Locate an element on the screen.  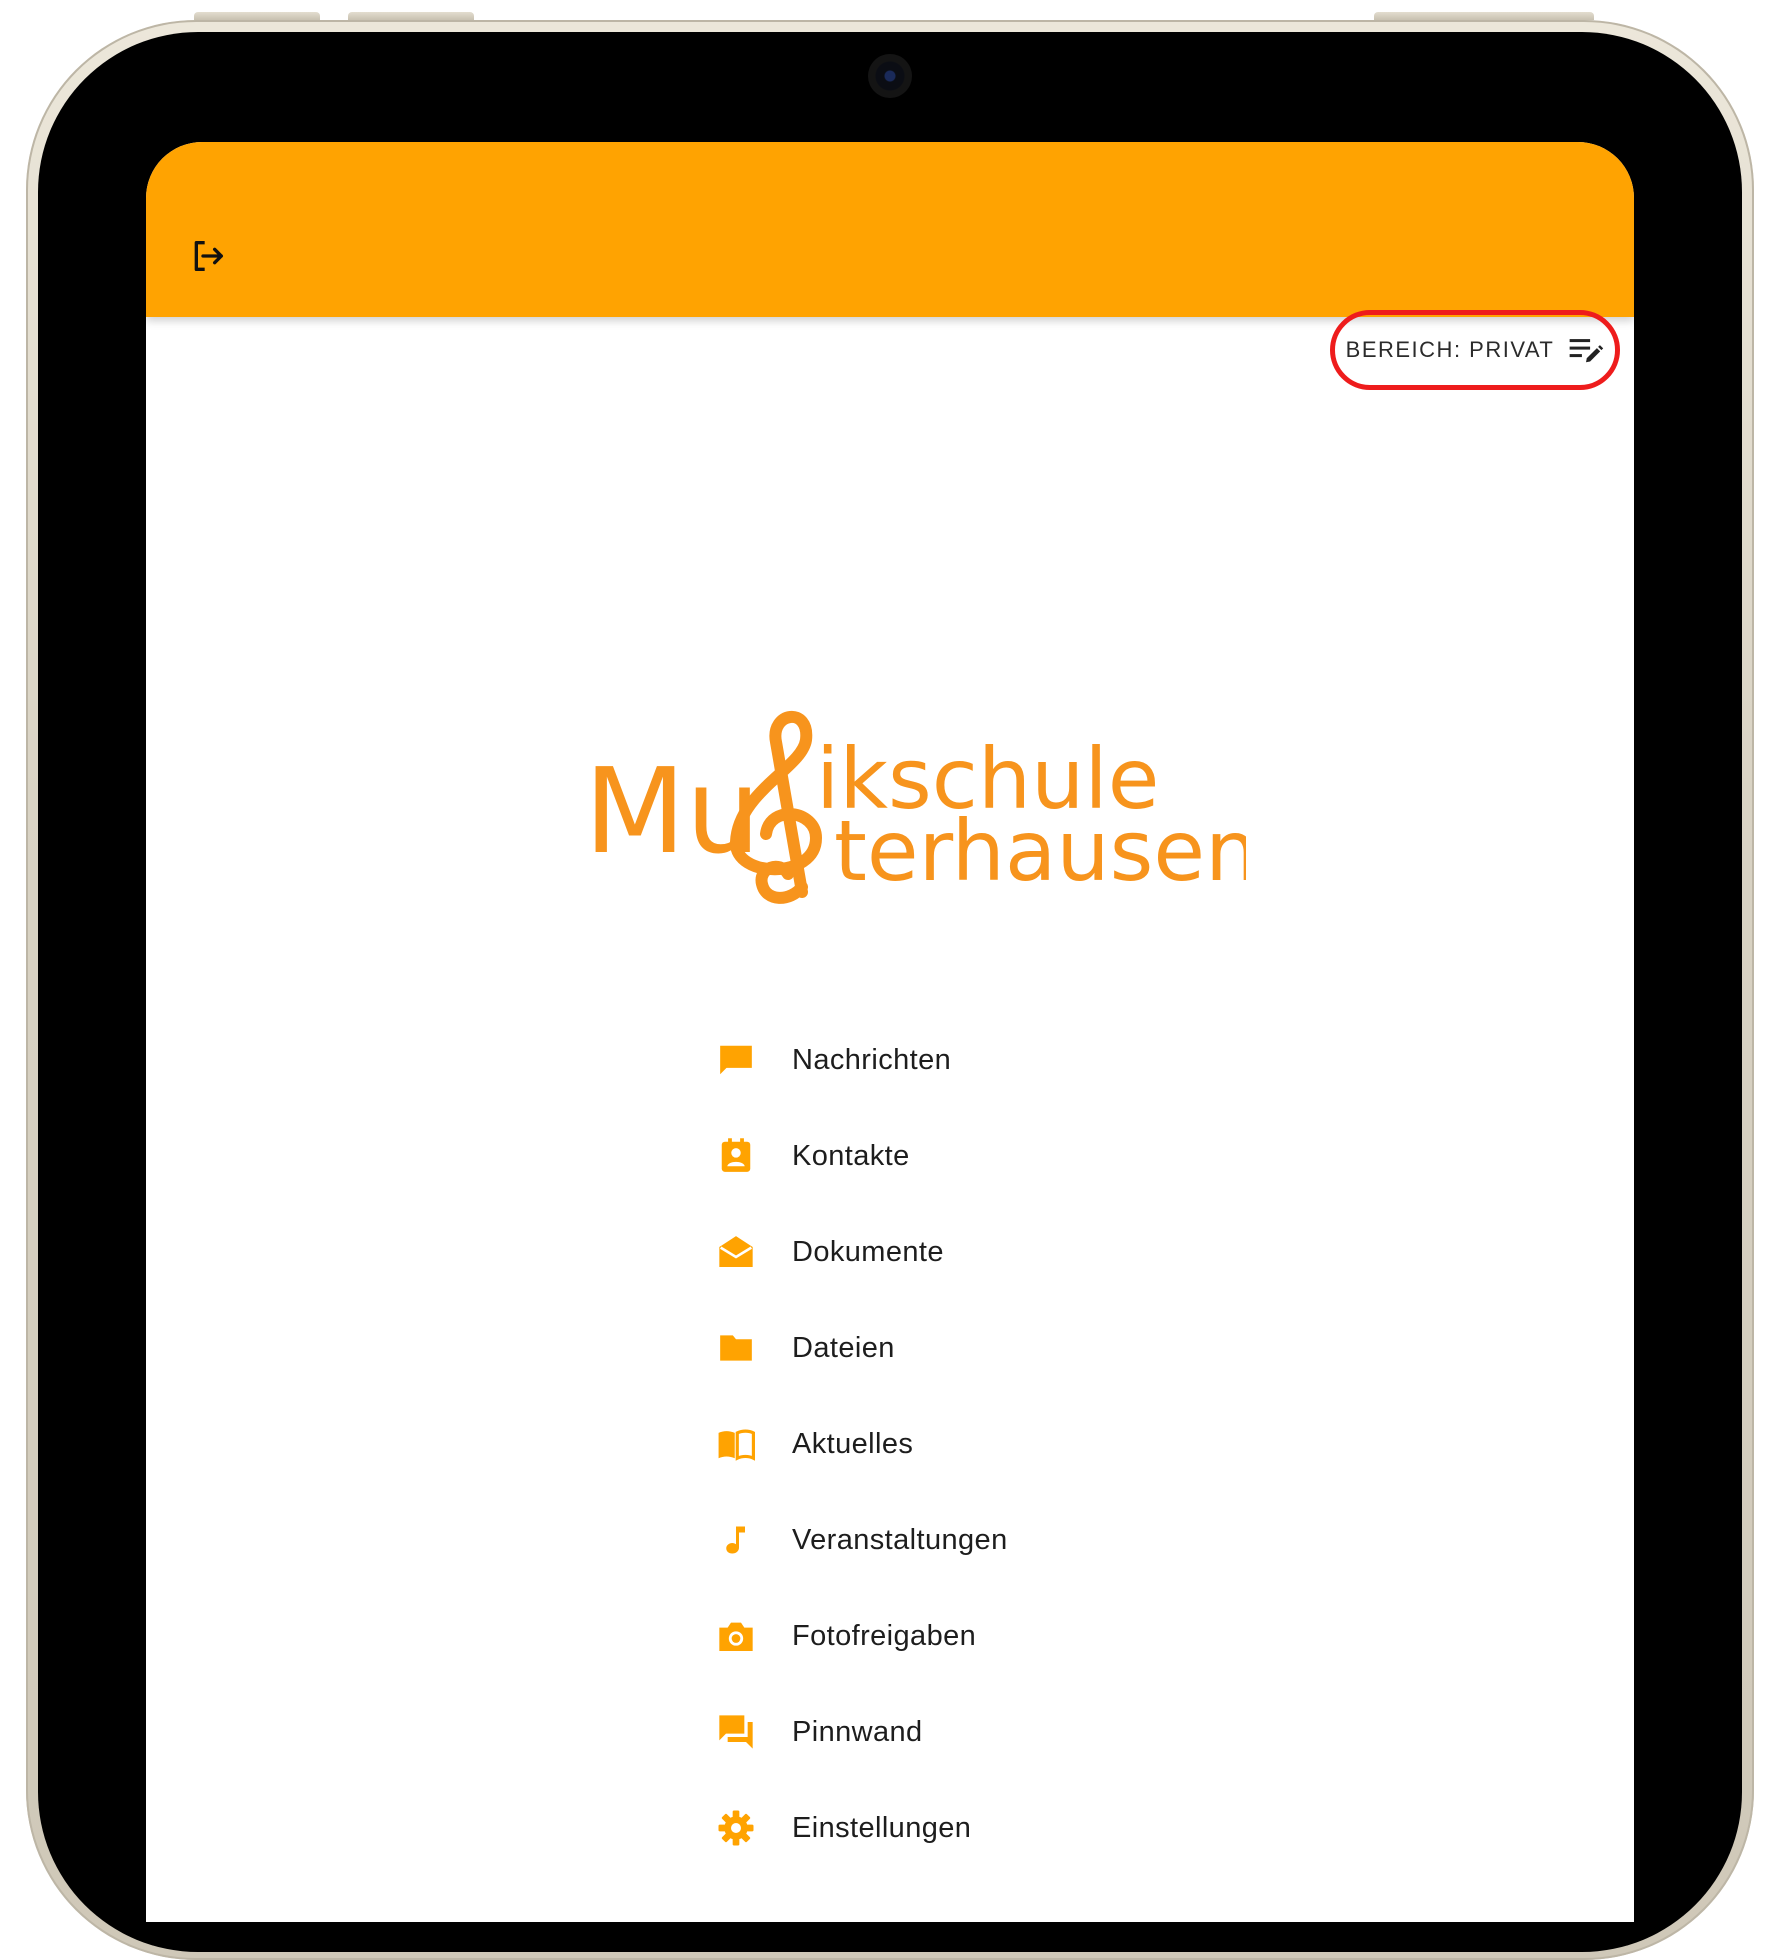
menu-item-label: Fotofreigaben is located at coordinates (884, 1635).